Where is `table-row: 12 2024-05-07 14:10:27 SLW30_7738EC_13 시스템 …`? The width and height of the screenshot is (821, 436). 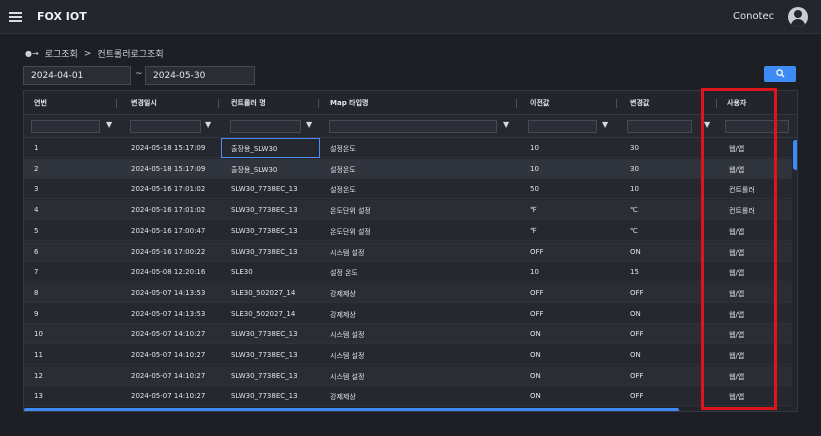 table-row: 12 2024-05-07 14:10:27 SLW30_7738EC_13 시스템 … is located at coordinates (408, 375).